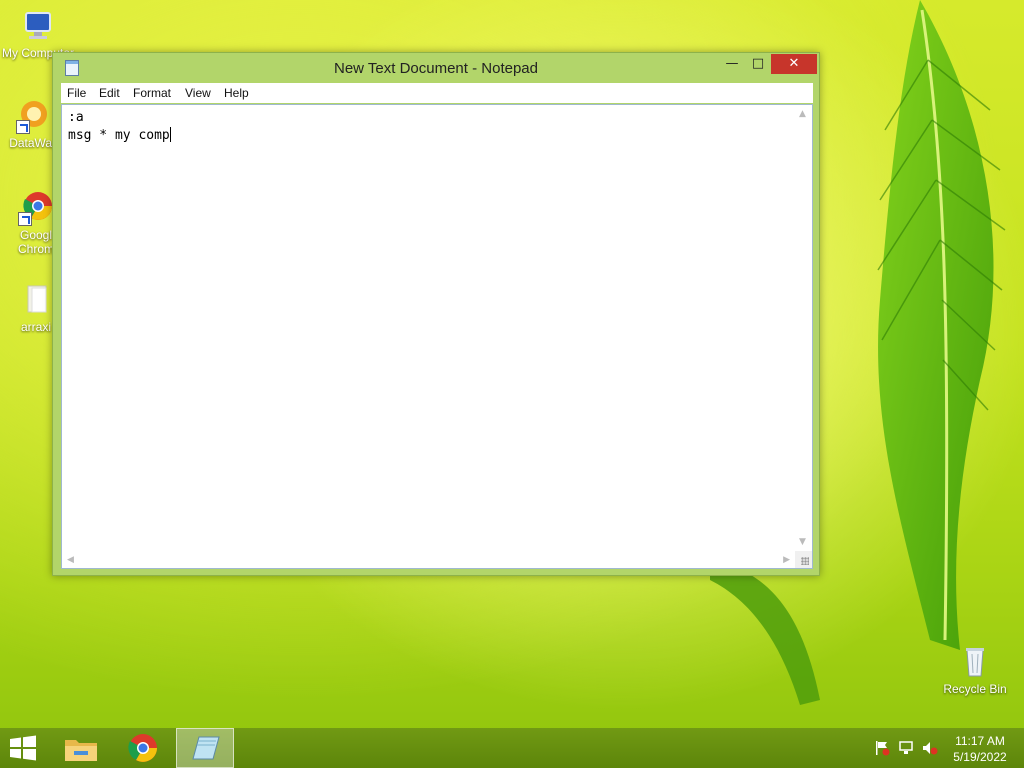 Image resolution: width=1024 pixels, height=768 pixels. I want to click on clock-date: 5/19/2022, so click(980, 757).